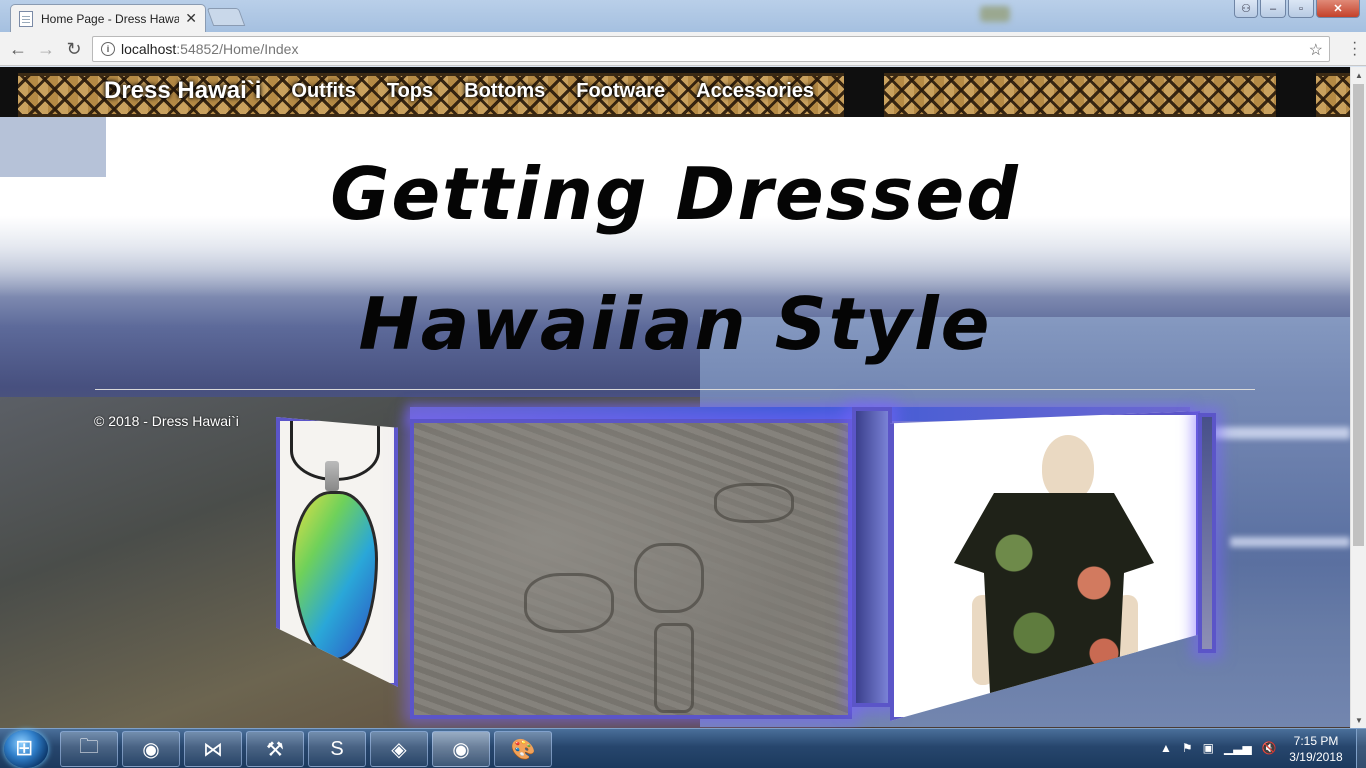  Describe the element at coordinates (226, 17) in the screenshot. I see `new-tab-button` at that location.